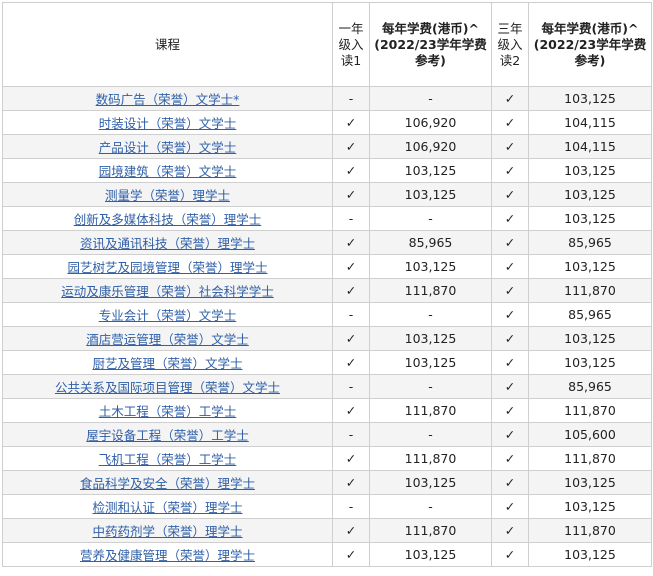 The image size is (653, 576). What do you see at coordinates (167, 555) in the screenshot?
I see `course-link: 营养及健康管理（荣誉）理学士` at bounding box center [167, 555].